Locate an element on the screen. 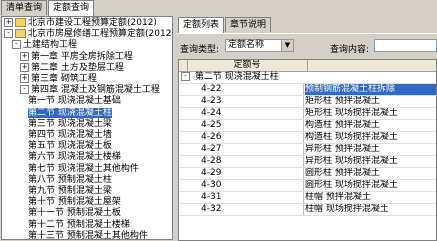 Image resolution: width=437 pixels, height=241 pixels. tree-item-label: 第七节 现浇混凝土其他构件 is located at coordinates (83, 168).